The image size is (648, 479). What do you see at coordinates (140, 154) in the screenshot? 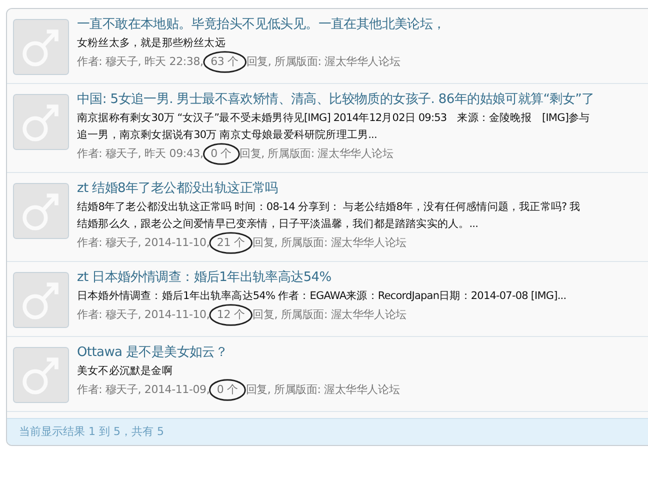
I see `result-meta: 作者: 穆天子, 昨天 09:43,` at bounding box center [140, 154].